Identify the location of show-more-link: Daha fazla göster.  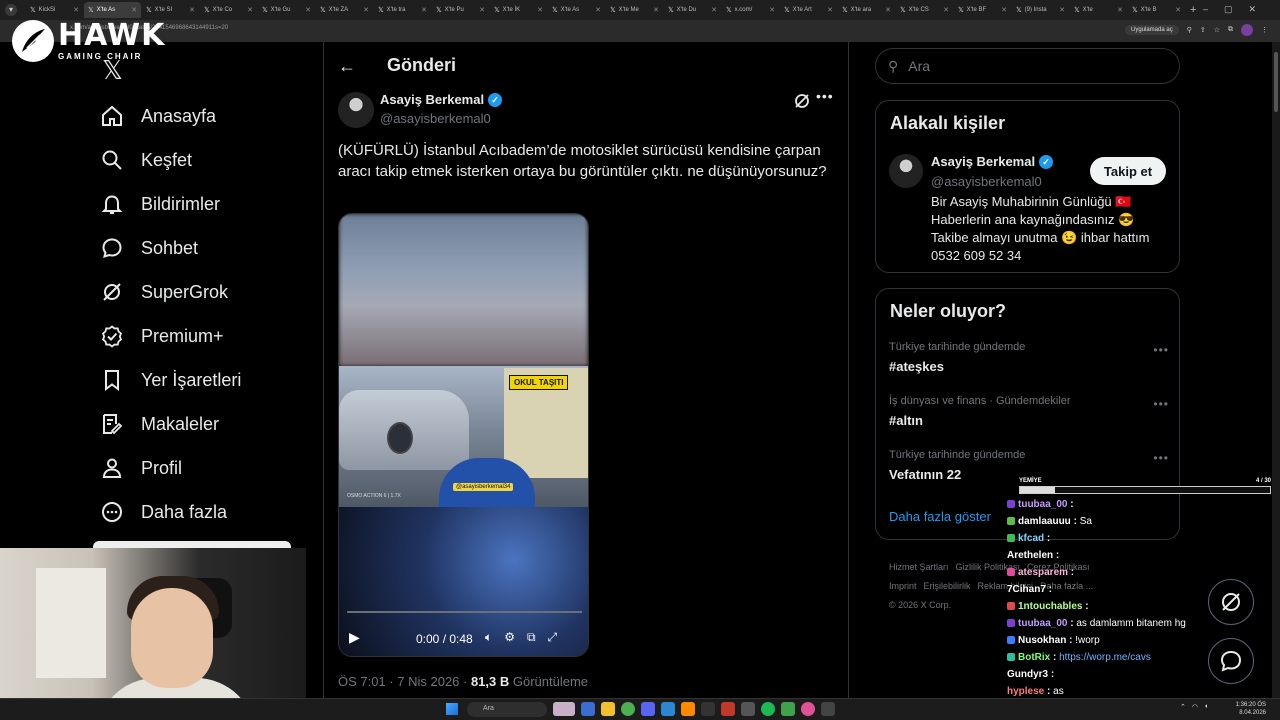
(940, 516).